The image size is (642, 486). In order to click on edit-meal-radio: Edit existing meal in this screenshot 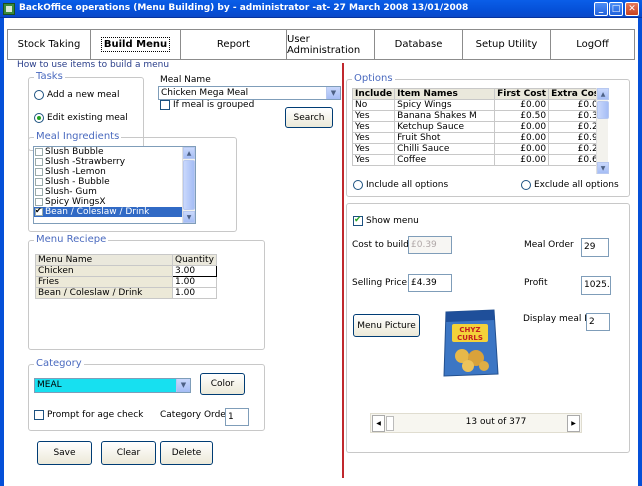, I will do `click(81, 118)`.